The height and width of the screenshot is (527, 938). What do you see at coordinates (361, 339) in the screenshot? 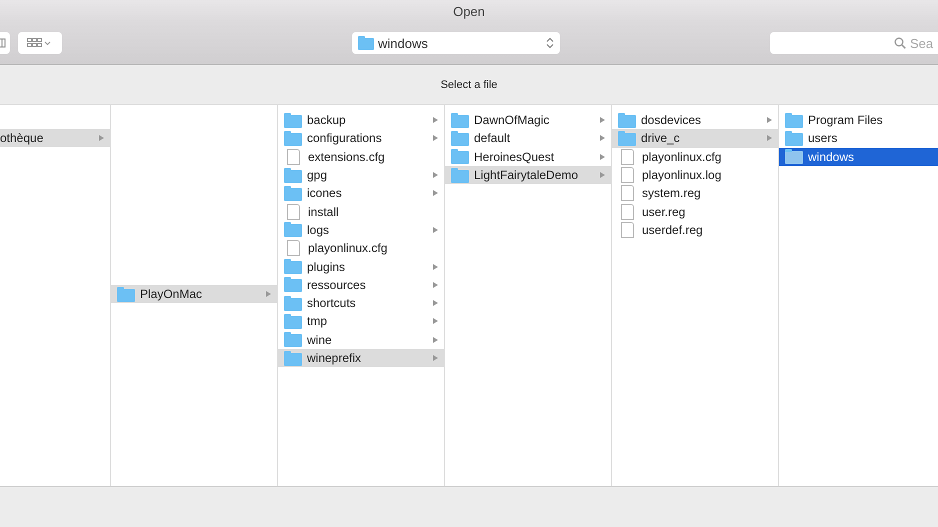
I see `folder-item: wine` at bounding box center [361, 339].